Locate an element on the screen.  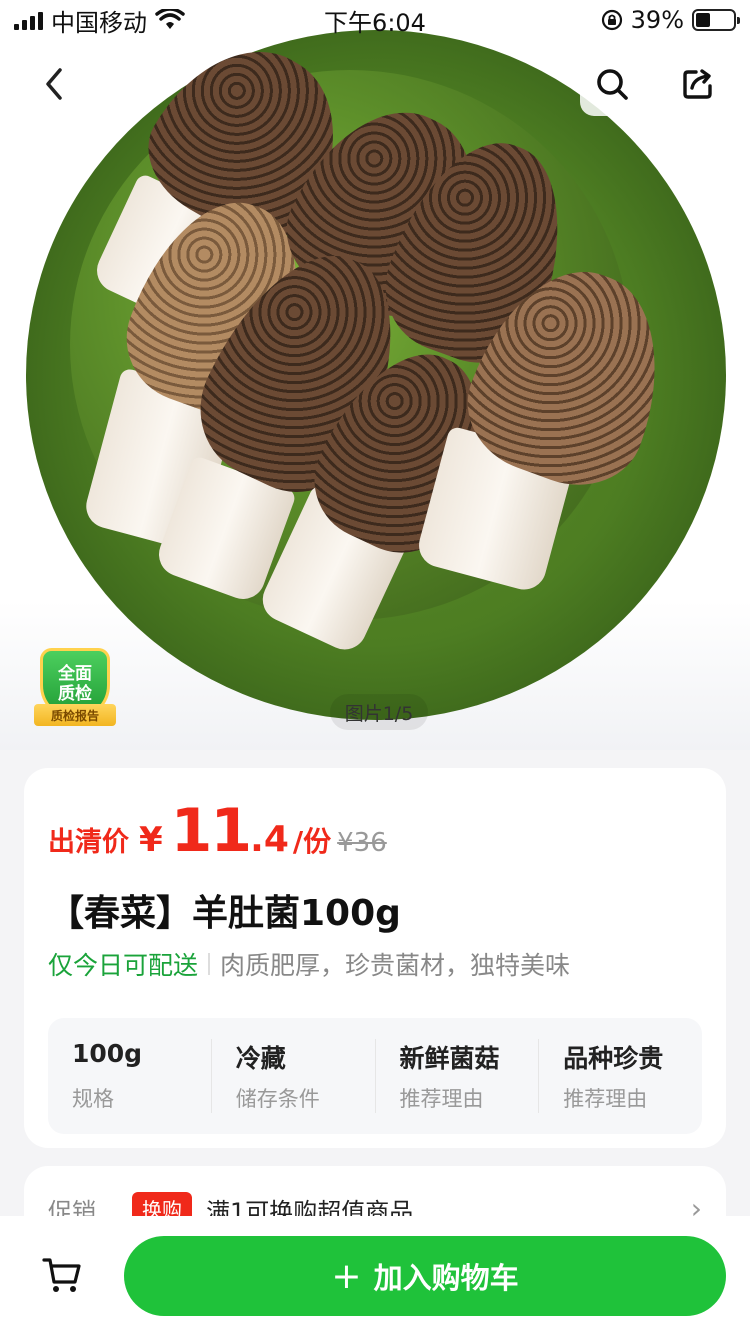
spec-value: 新鲜菌菇 is located at coordinates (449, 1058).